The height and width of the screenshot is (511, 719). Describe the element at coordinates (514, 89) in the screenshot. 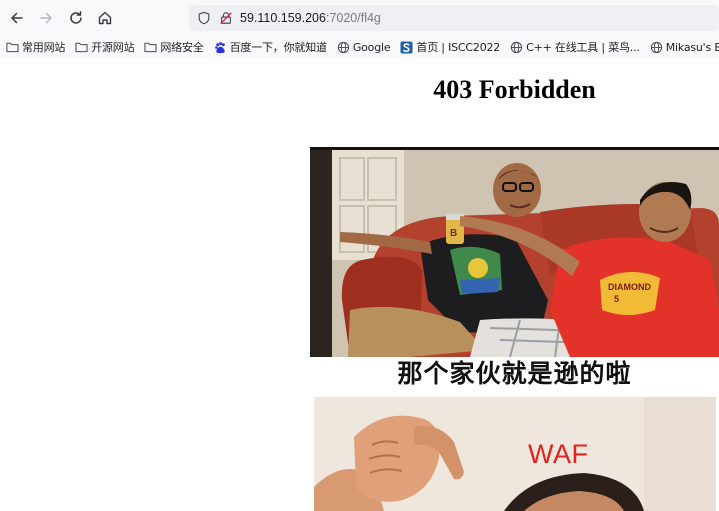

I see `page-title: 403 Forbidden` at that location.